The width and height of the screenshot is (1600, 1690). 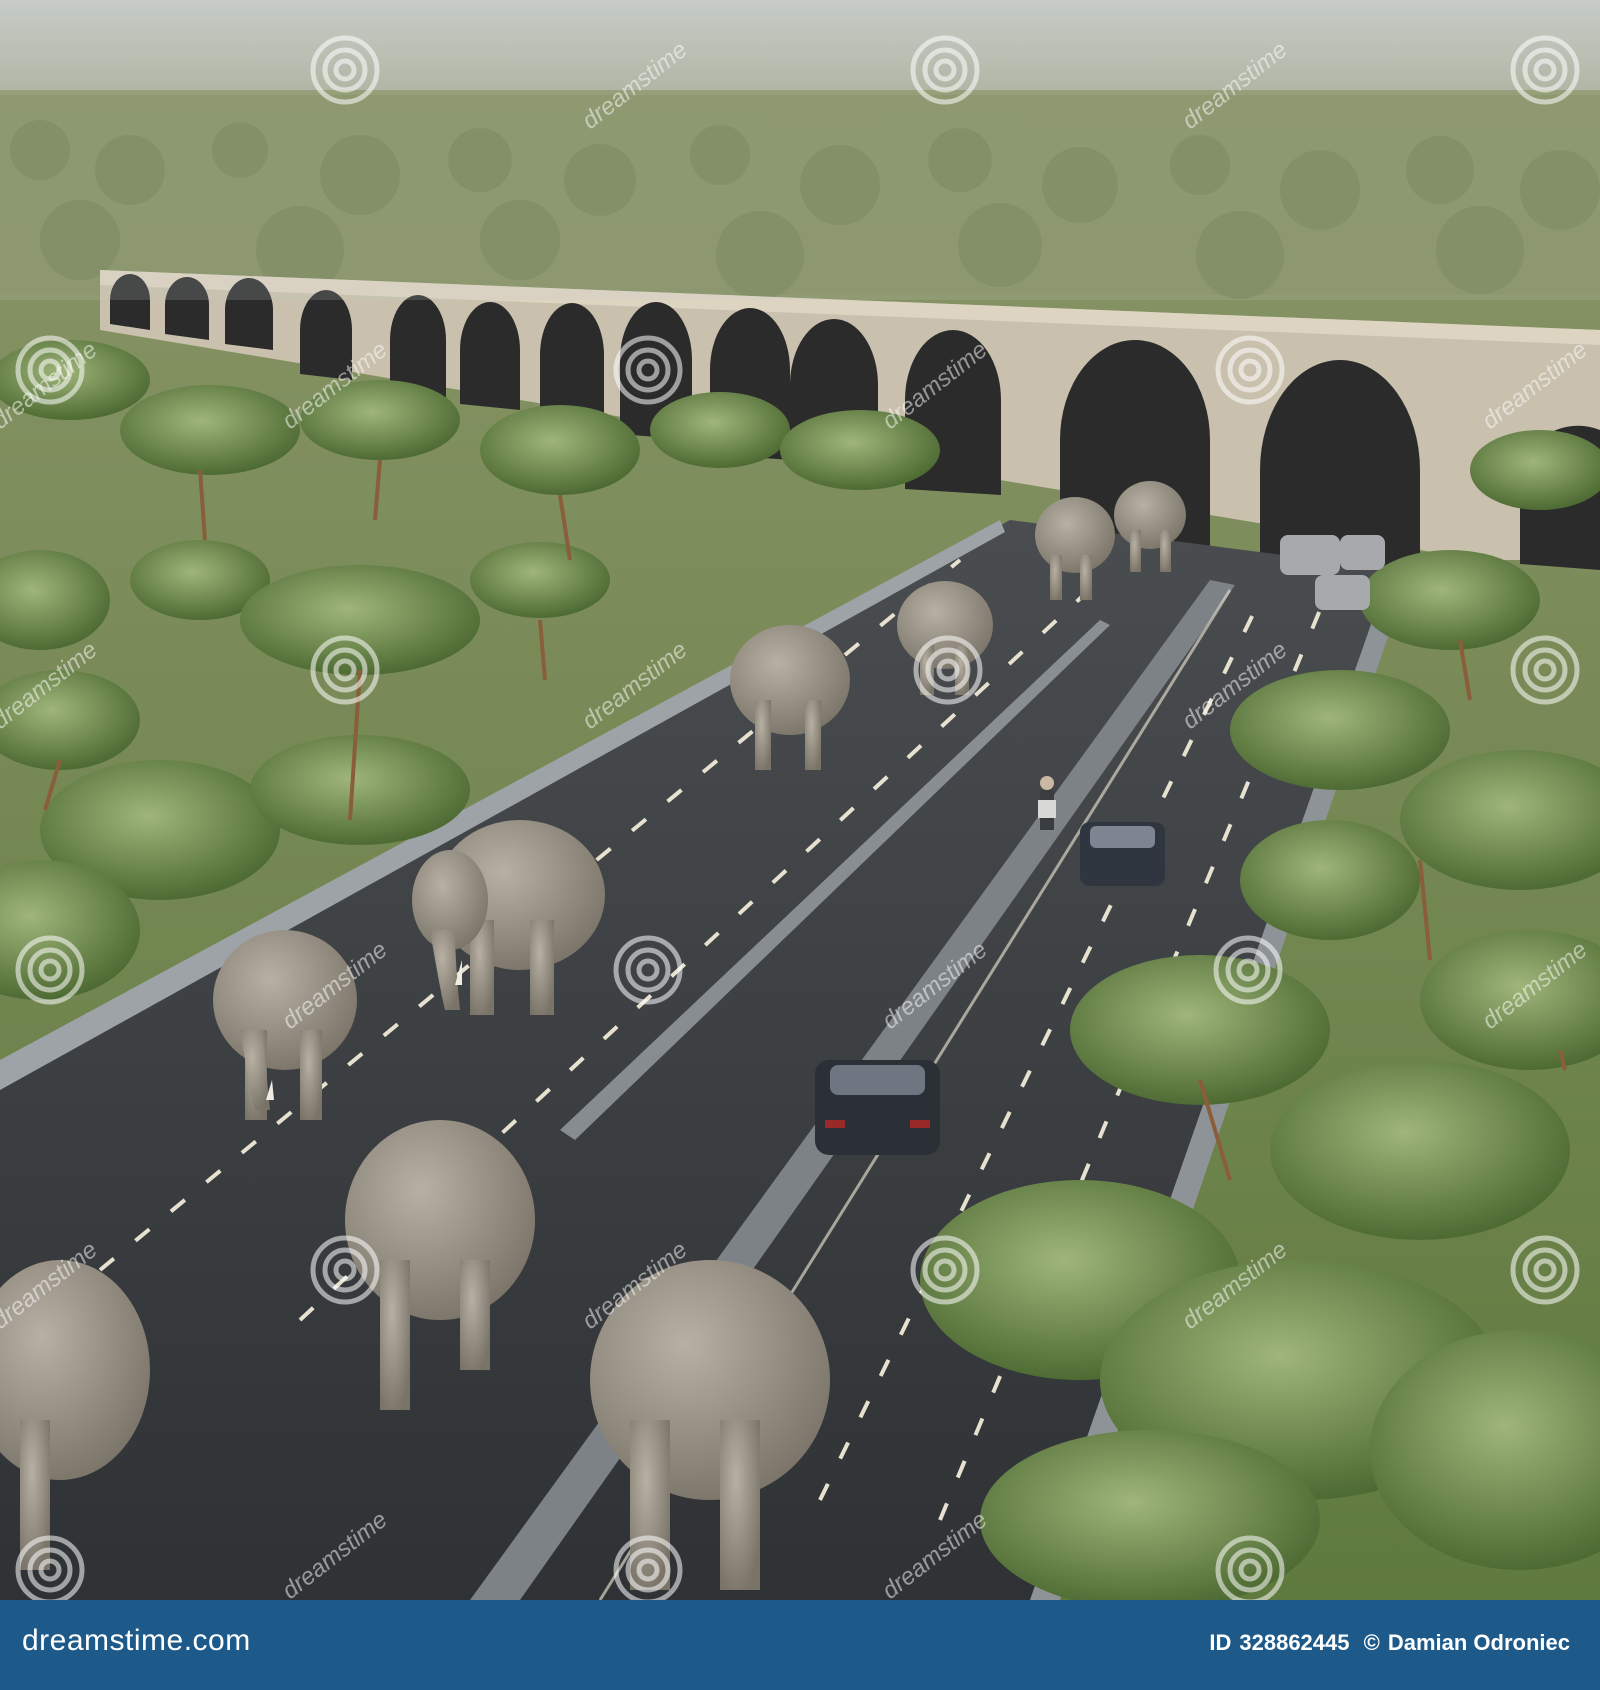 What do you see at coordinates (1294, 1642) in the screenshot?
I see `id-value: 328862445` at bounding box center [1294, 1642].